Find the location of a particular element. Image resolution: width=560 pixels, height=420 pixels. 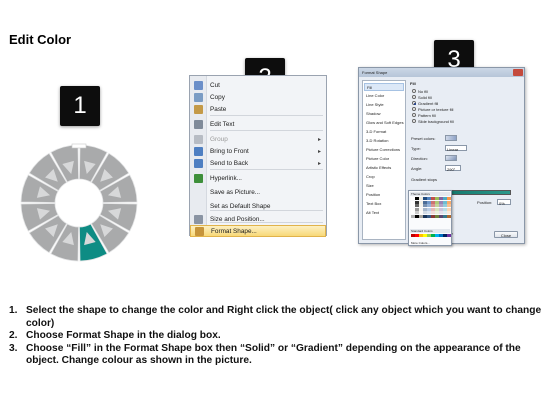

category-position: Position is located at coordinates (384, 195).